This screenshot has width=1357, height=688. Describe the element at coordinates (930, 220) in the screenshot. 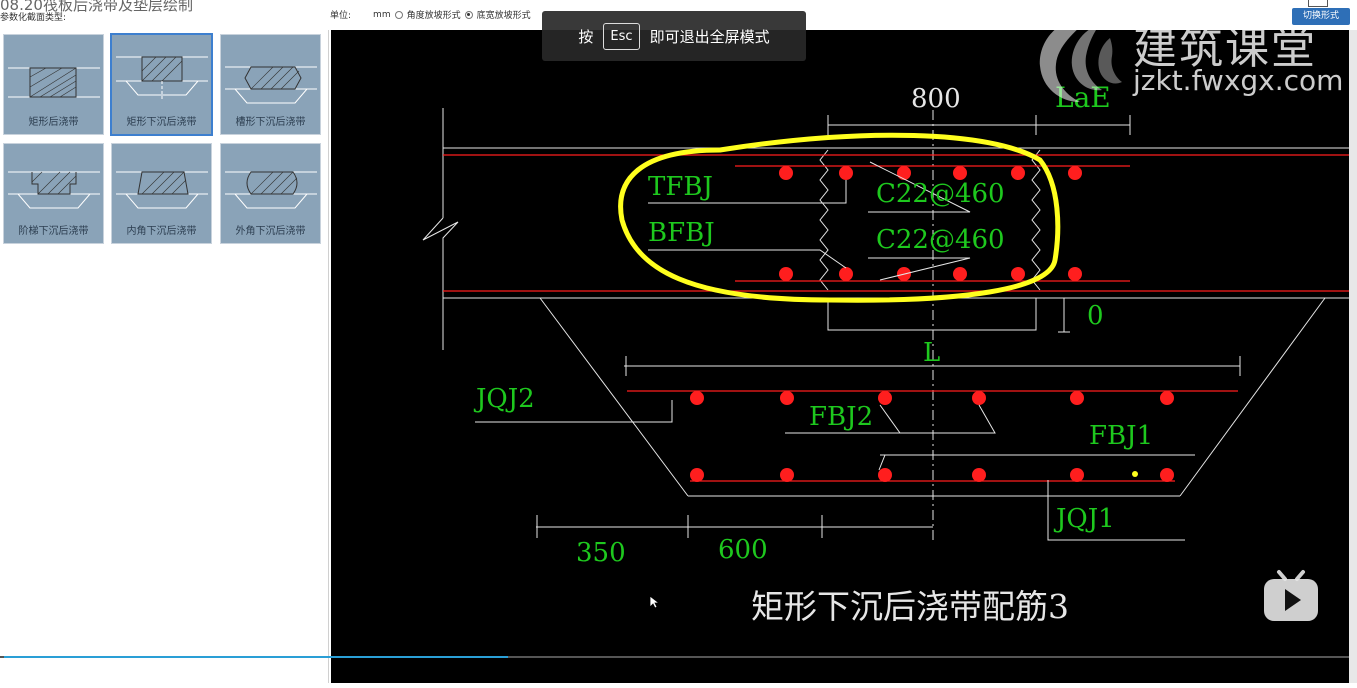

I see `joint-zigzag` at that location.